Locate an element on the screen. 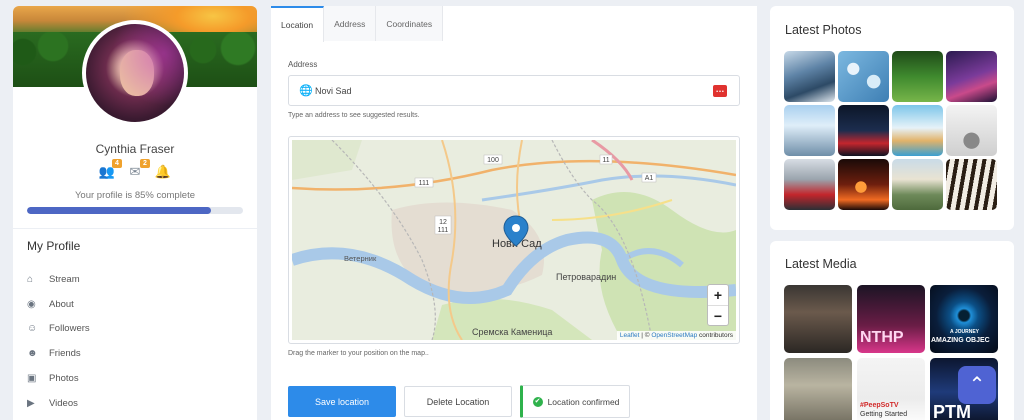 This screenshot has width=1024, height=420. menu-item-label: Photos is located at coordinates (64, 379).